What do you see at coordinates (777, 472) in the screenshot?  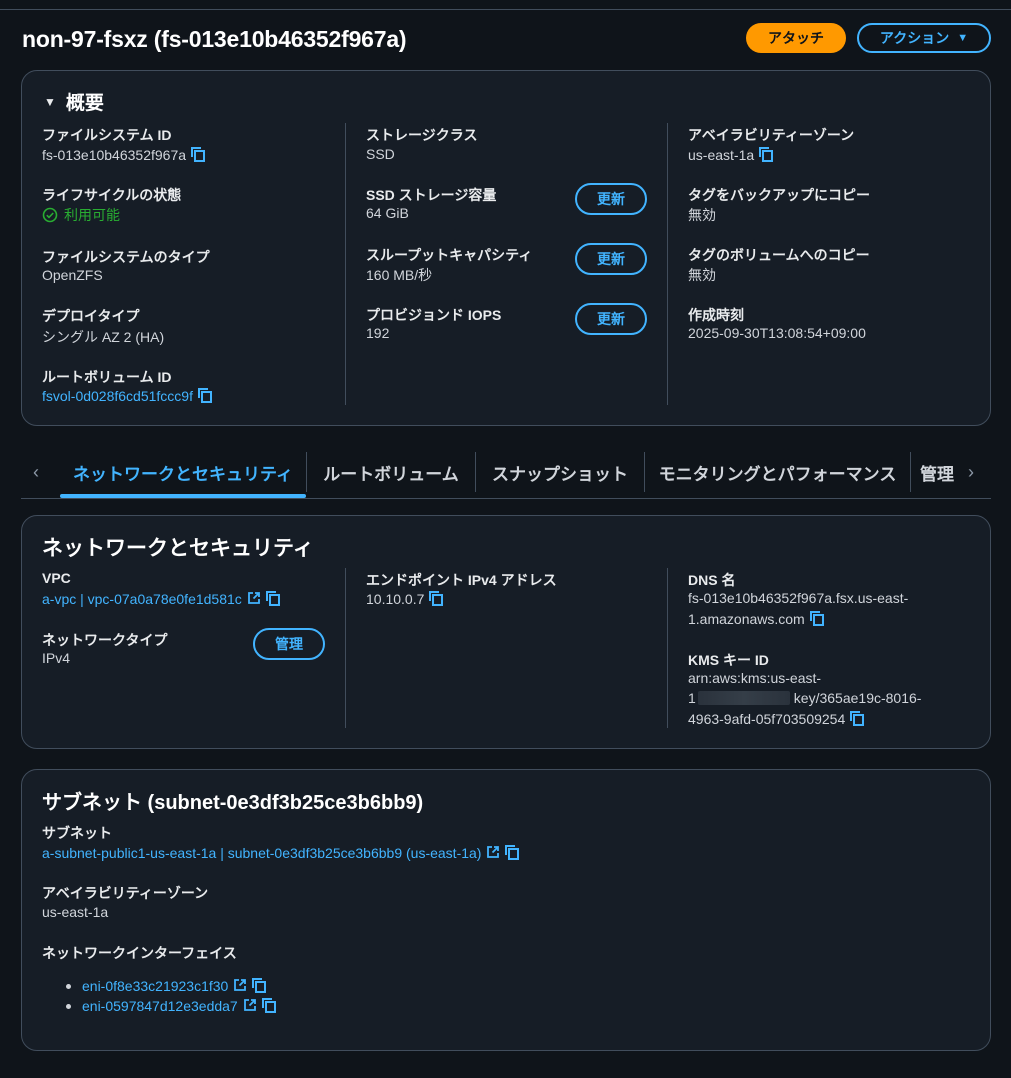 I see `tab-monitoring: モニタリングとパフォーマンス` at bounding box center [777, 472].